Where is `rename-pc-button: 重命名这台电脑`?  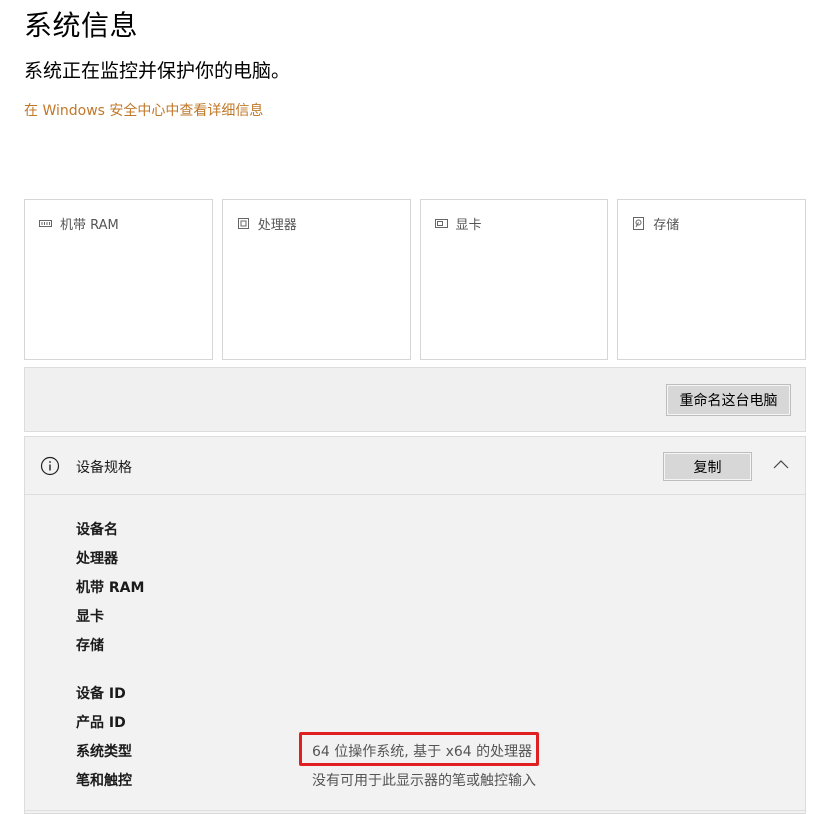 rename-pc-button: 重命名这台电脑 is located at coordinates (728, 400).